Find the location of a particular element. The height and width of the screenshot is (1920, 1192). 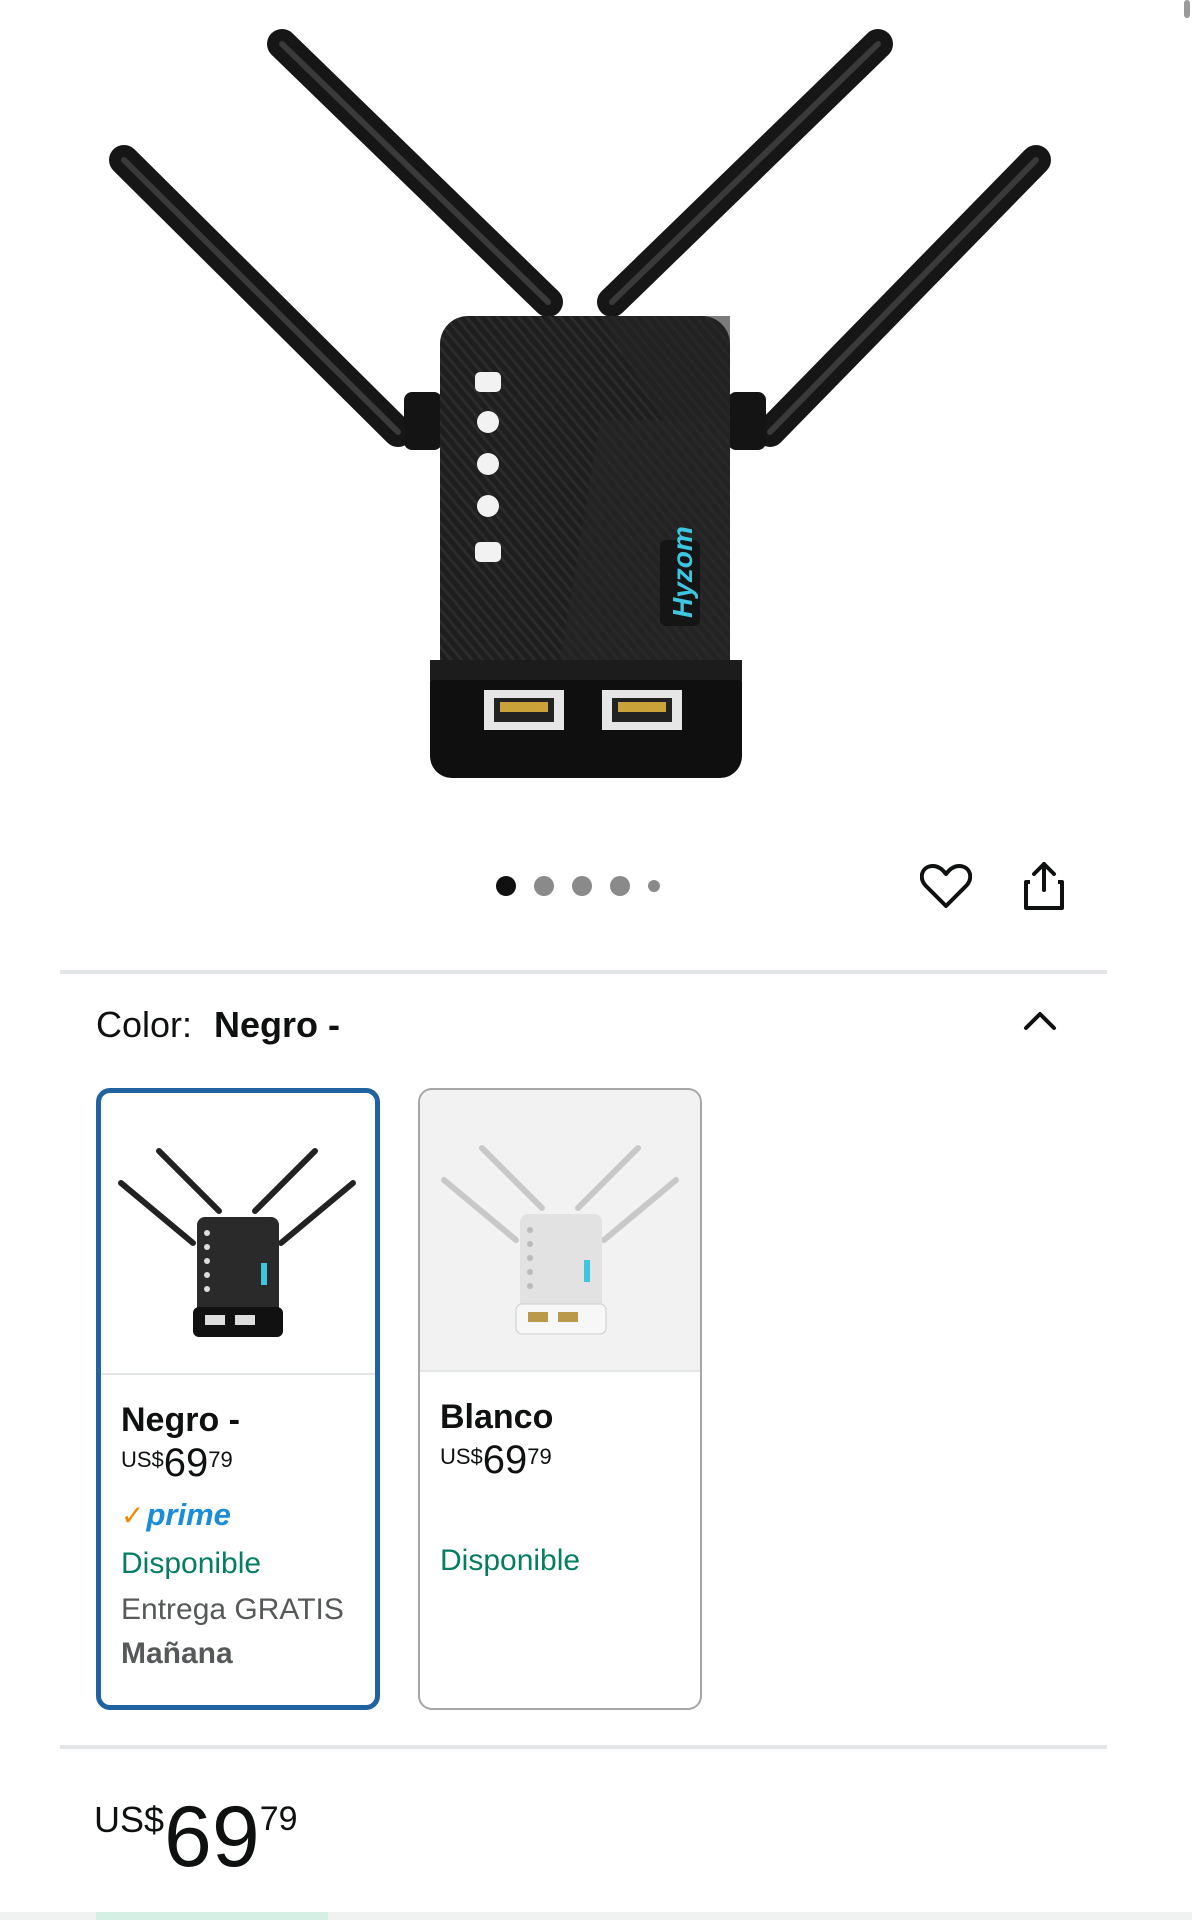

color-option-name: Blanco is located at coordinates (497, 1417).